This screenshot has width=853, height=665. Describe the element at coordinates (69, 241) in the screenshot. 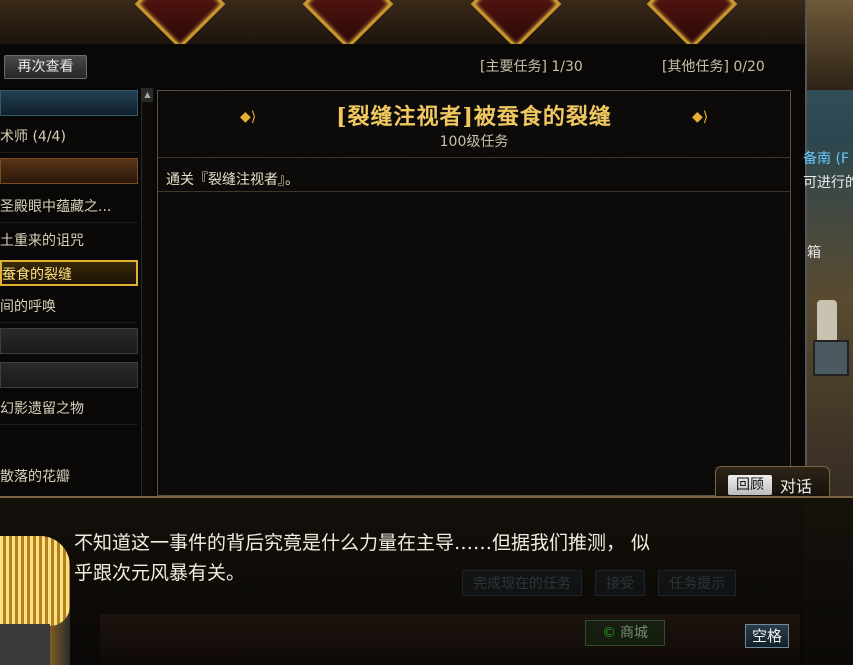

I see `quest-list-item: 土重来的诅咒` at that location.